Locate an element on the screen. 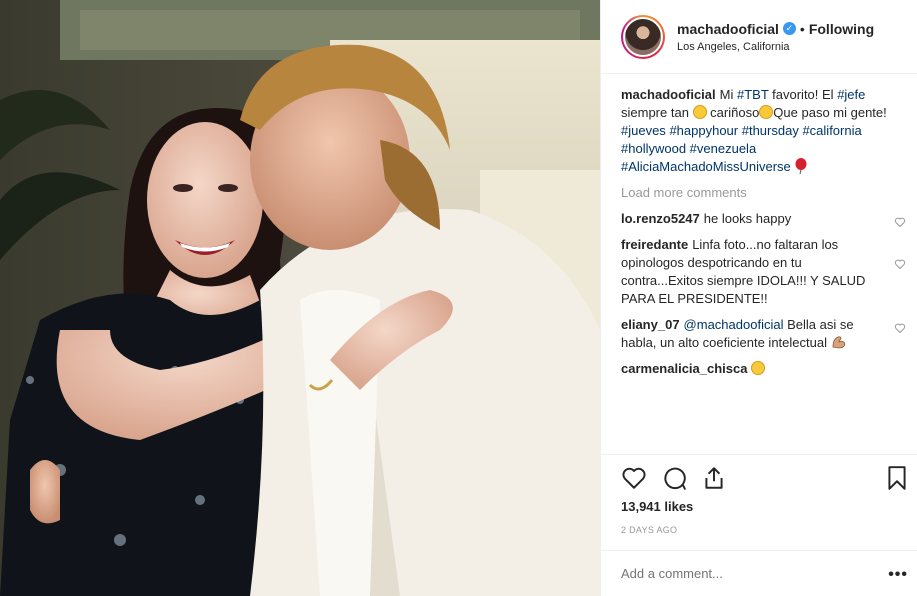 This screenshot has height=596, width=917. like-heart-icon is located at coordinates (634, 478).